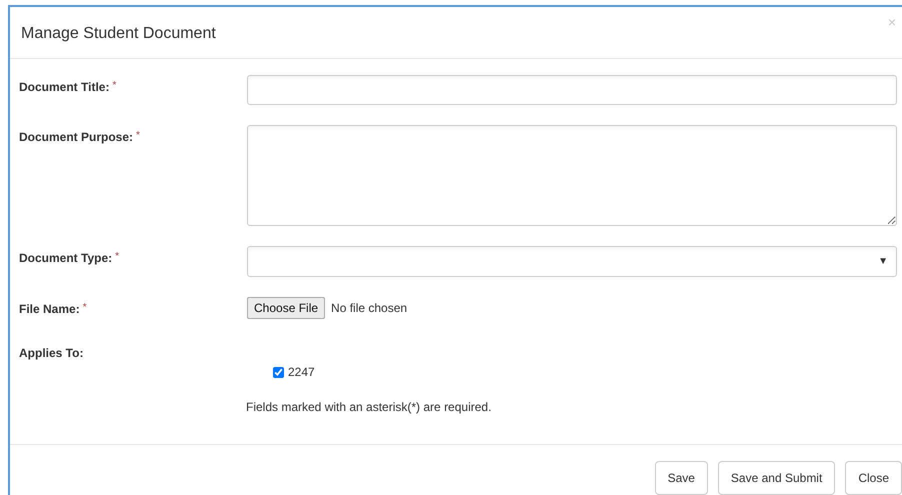 The width and height of the screenshot is (902, 495). Describe the element at coordinates (301, 372) in the screenshot. I see `checkbox-label: 2247` at that location.